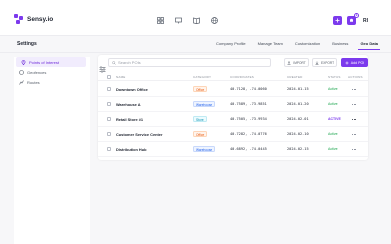  I want to click on page-title: Settings, so click(27, 44).